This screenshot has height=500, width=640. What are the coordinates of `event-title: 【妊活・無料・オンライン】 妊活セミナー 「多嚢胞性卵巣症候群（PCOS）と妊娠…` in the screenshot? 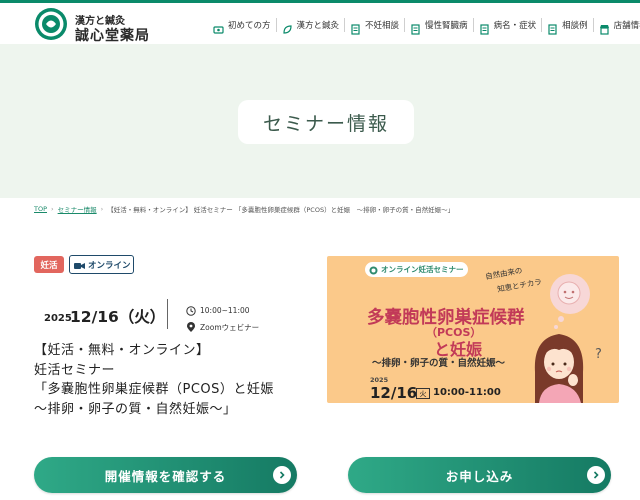 It's located at (176, 380).